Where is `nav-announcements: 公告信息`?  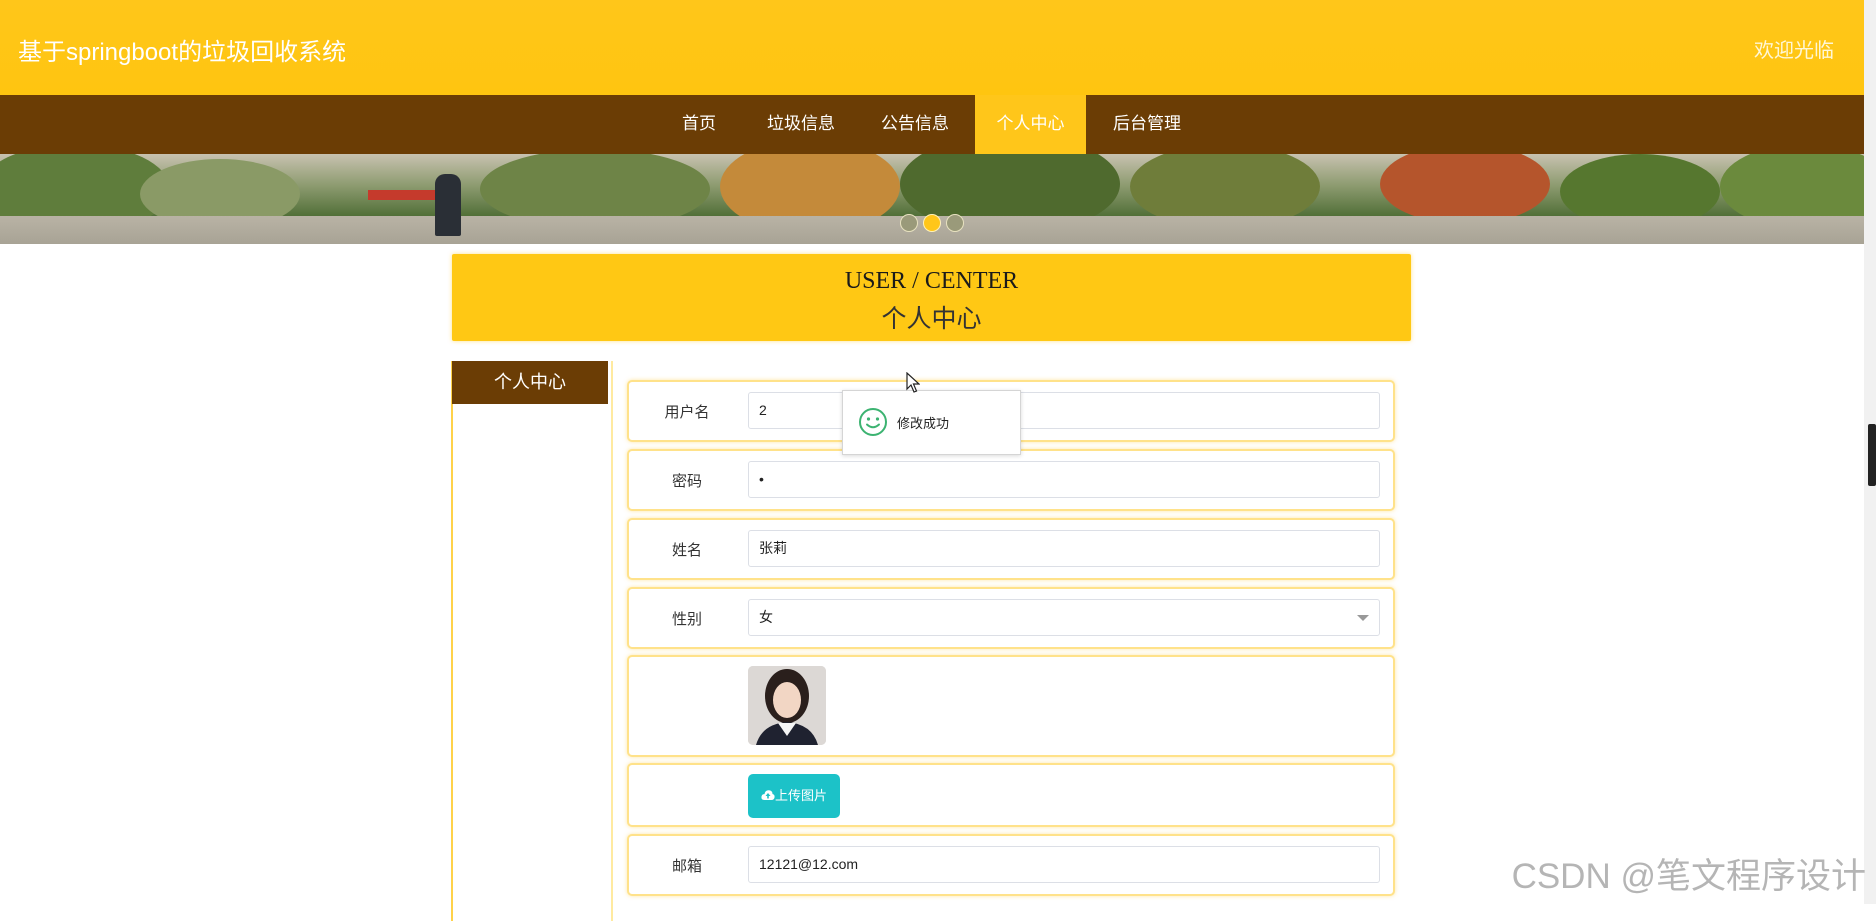 nav-announcements: 公告信息 is located at coordinates (915, 124).